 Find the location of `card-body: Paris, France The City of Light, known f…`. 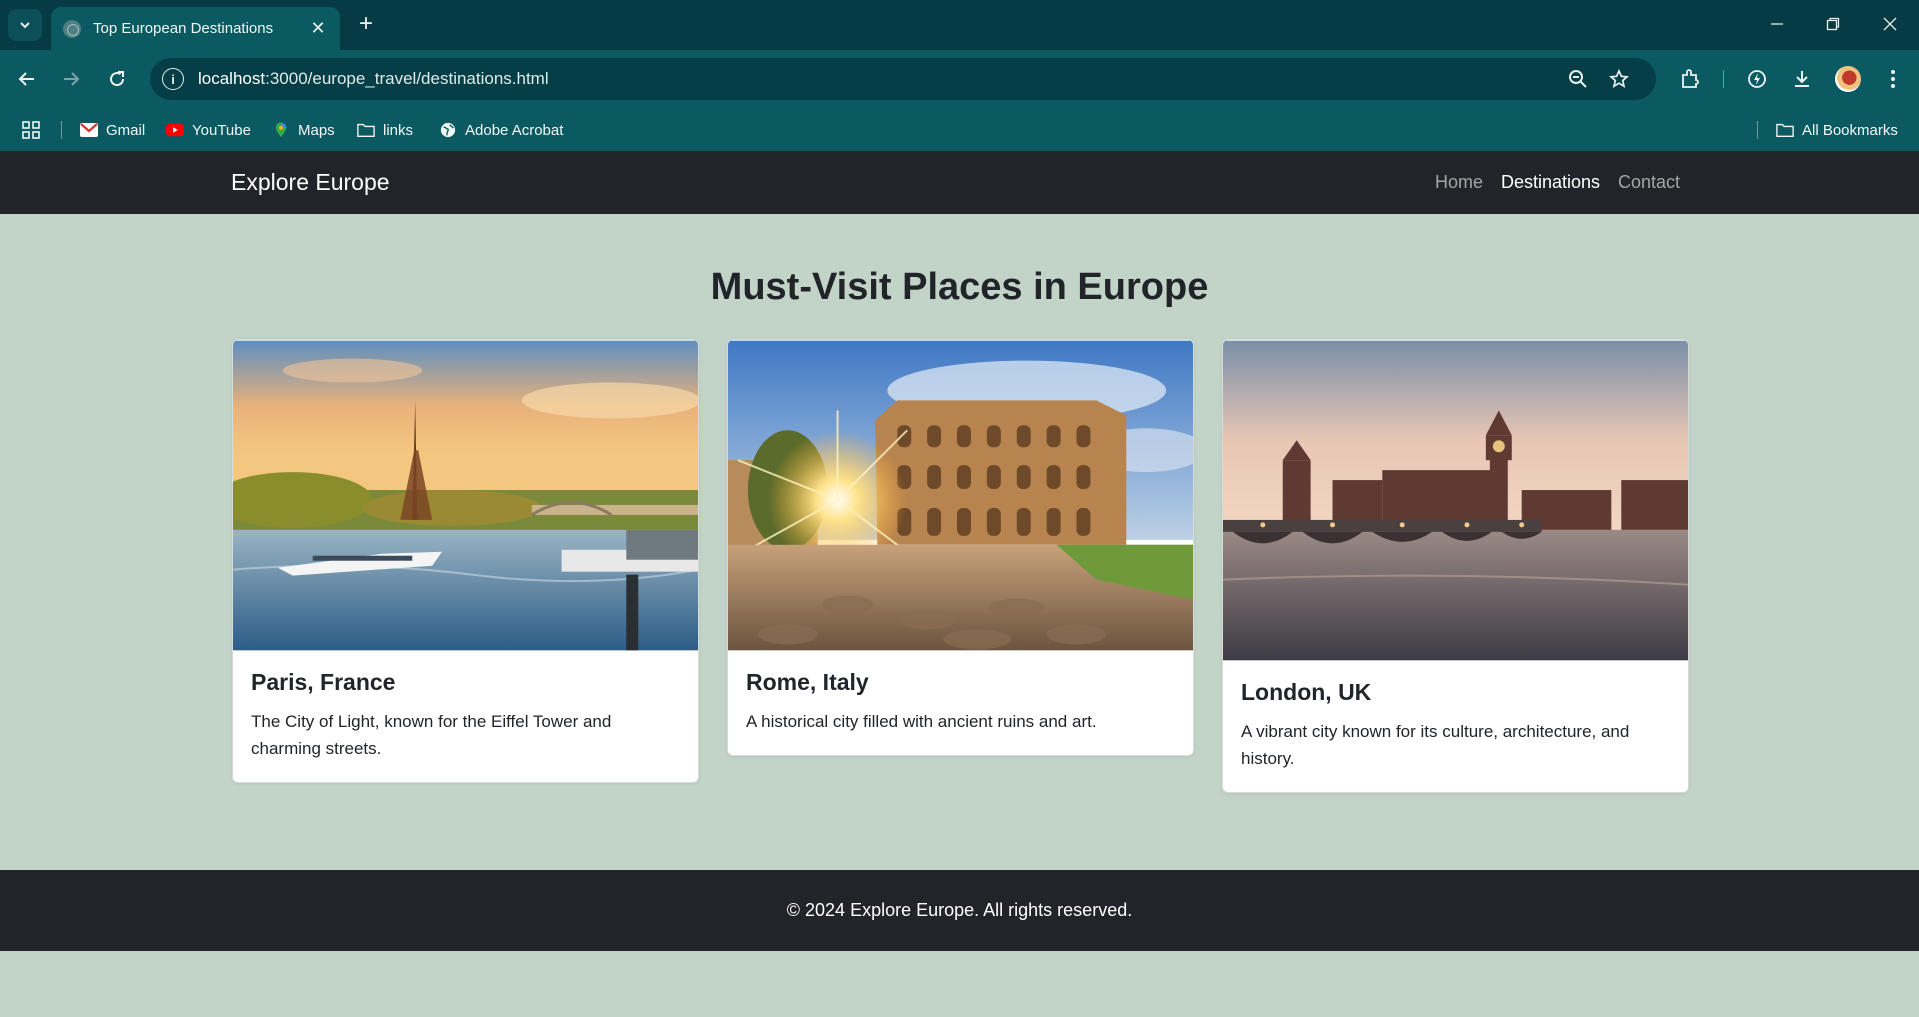

card-body: Paris, France The City of Light, known f… is located at coordinates (465, 716).